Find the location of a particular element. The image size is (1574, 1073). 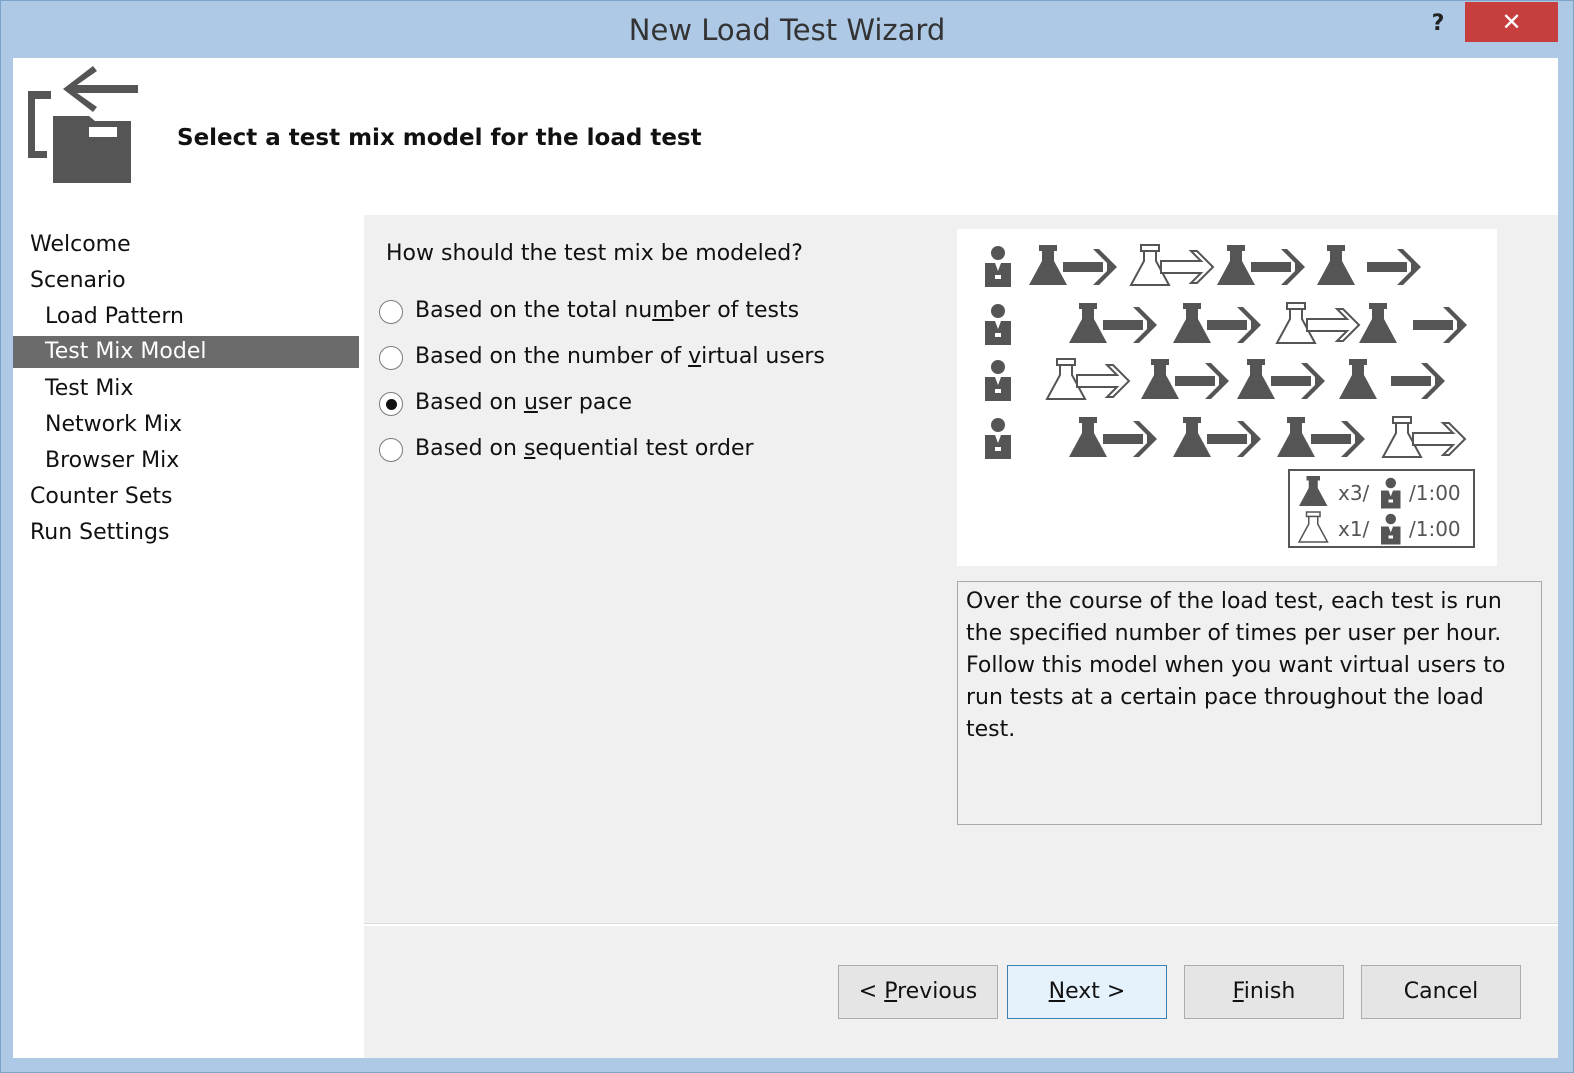

legend-row1-time: /1:00 is located at coordinates (1435, 493).